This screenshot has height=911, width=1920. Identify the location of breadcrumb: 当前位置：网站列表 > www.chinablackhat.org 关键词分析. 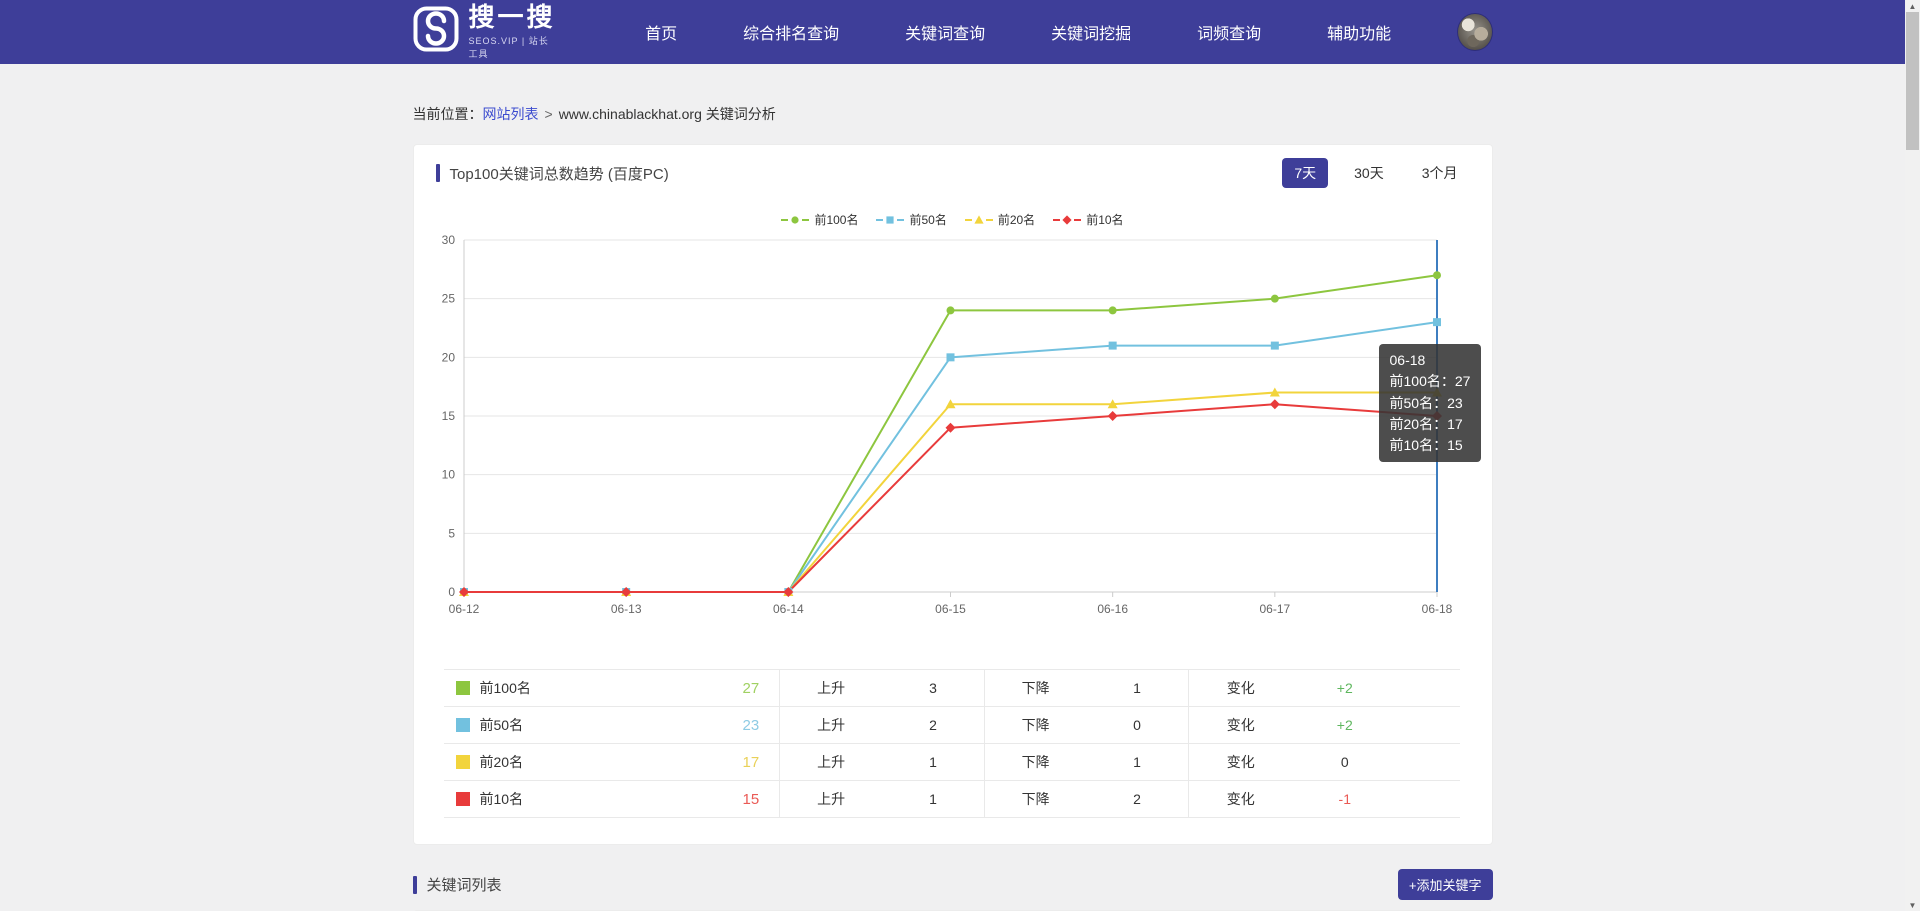
(953, 114).